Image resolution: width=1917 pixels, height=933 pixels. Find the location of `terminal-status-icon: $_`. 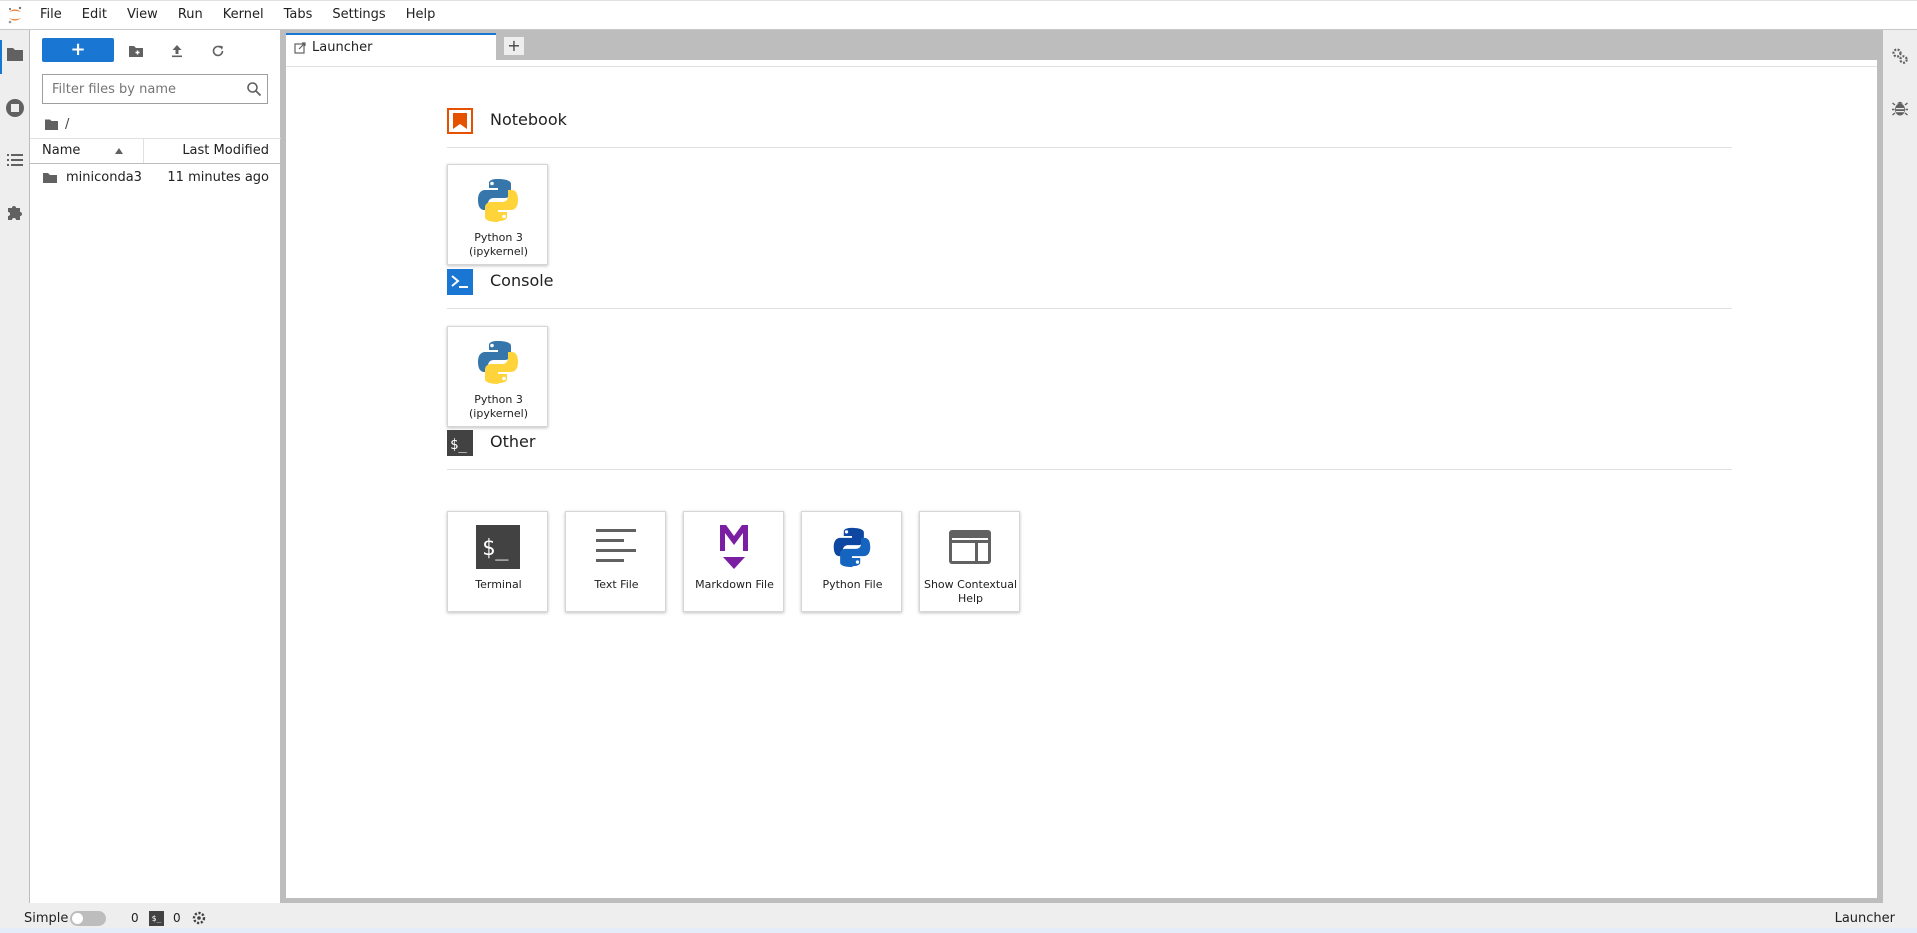

terminal-status-icon: $_ is located at coordinates (156, 918).